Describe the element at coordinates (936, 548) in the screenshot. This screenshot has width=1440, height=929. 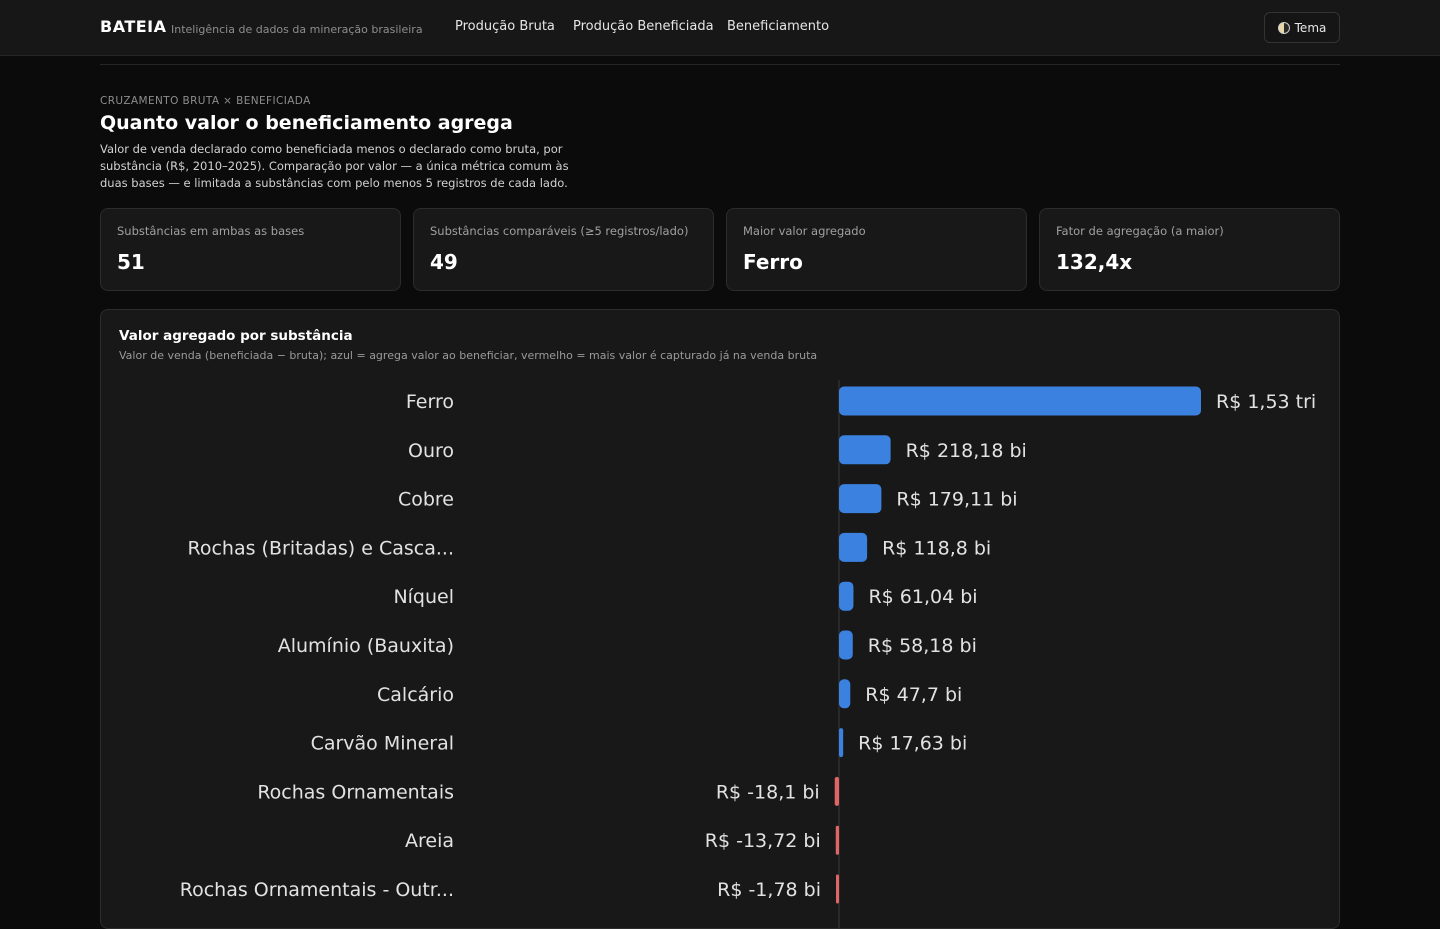
I see `value-label: R$ 118,8 bi` at that location.